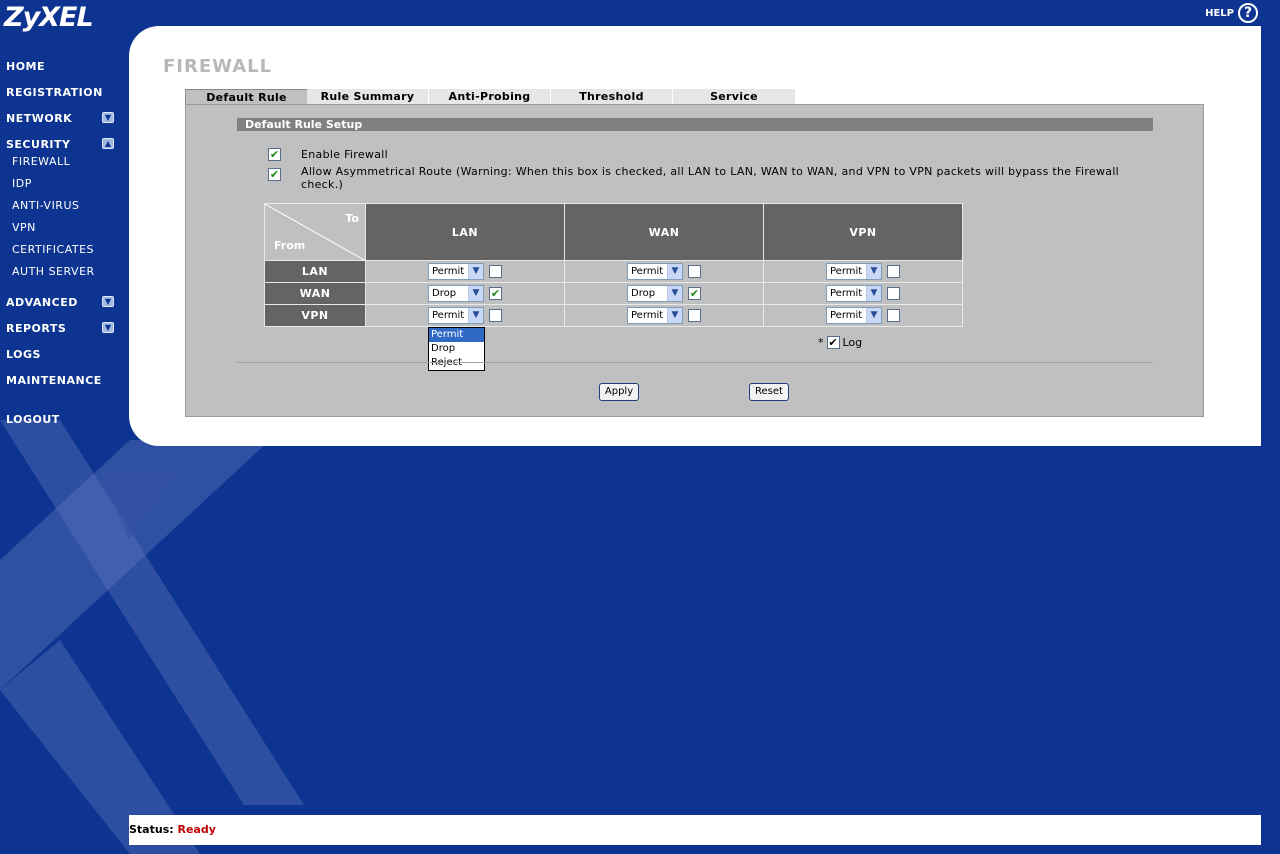  What do you see at coordinates (821, 342) in the screenshot?
I see `log-legend-star: *` at bounding box center [821, 342].